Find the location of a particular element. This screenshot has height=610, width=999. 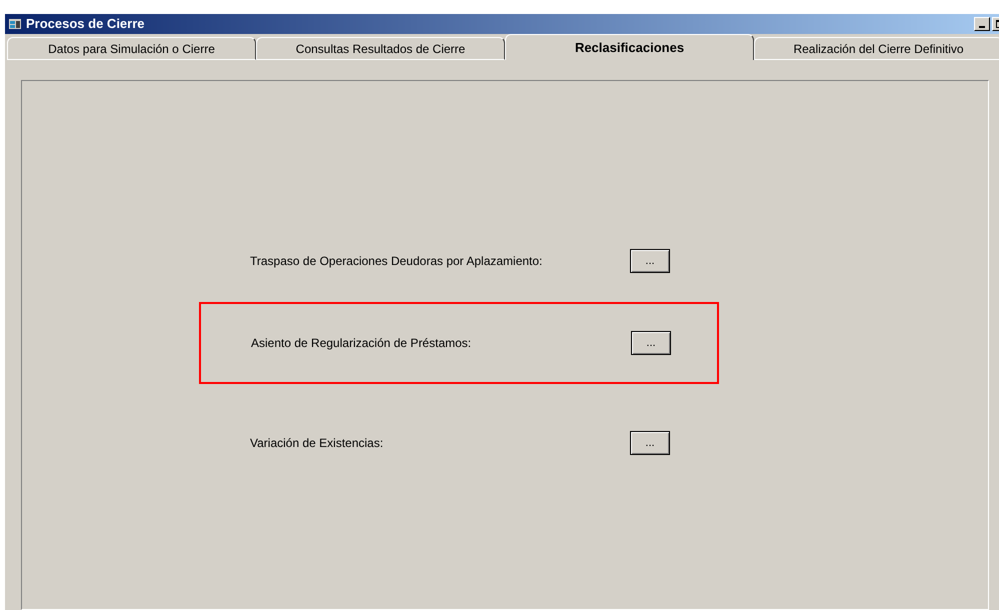

tab: Reclasificaciones is located at coordinates (629, 47).